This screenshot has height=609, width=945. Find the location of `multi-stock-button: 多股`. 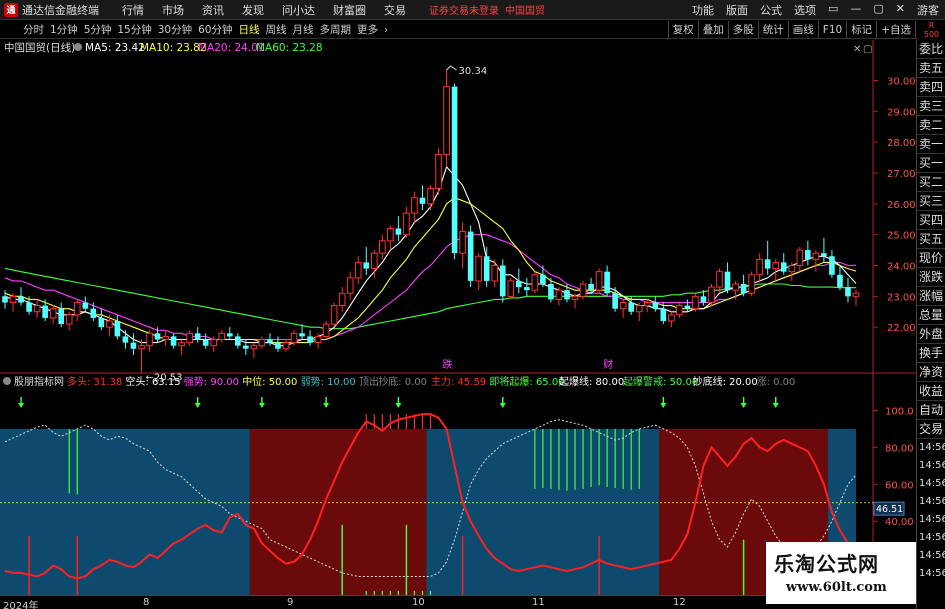

multi-stock-button: 多股 is located at coordinates (742, 29).